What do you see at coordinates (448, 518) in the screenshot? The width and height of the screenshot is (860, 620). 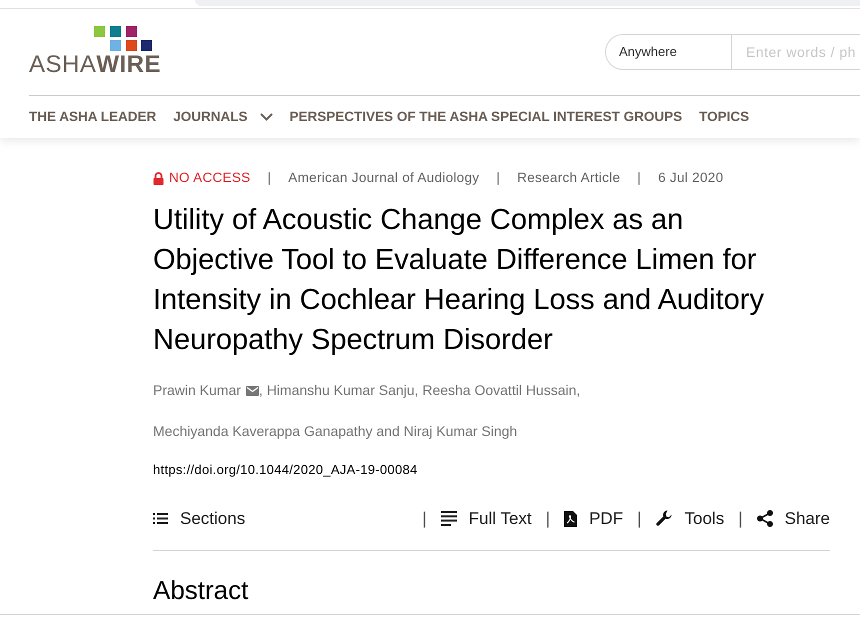 I see `text-lines-icon` at bounding box center [448, 518].